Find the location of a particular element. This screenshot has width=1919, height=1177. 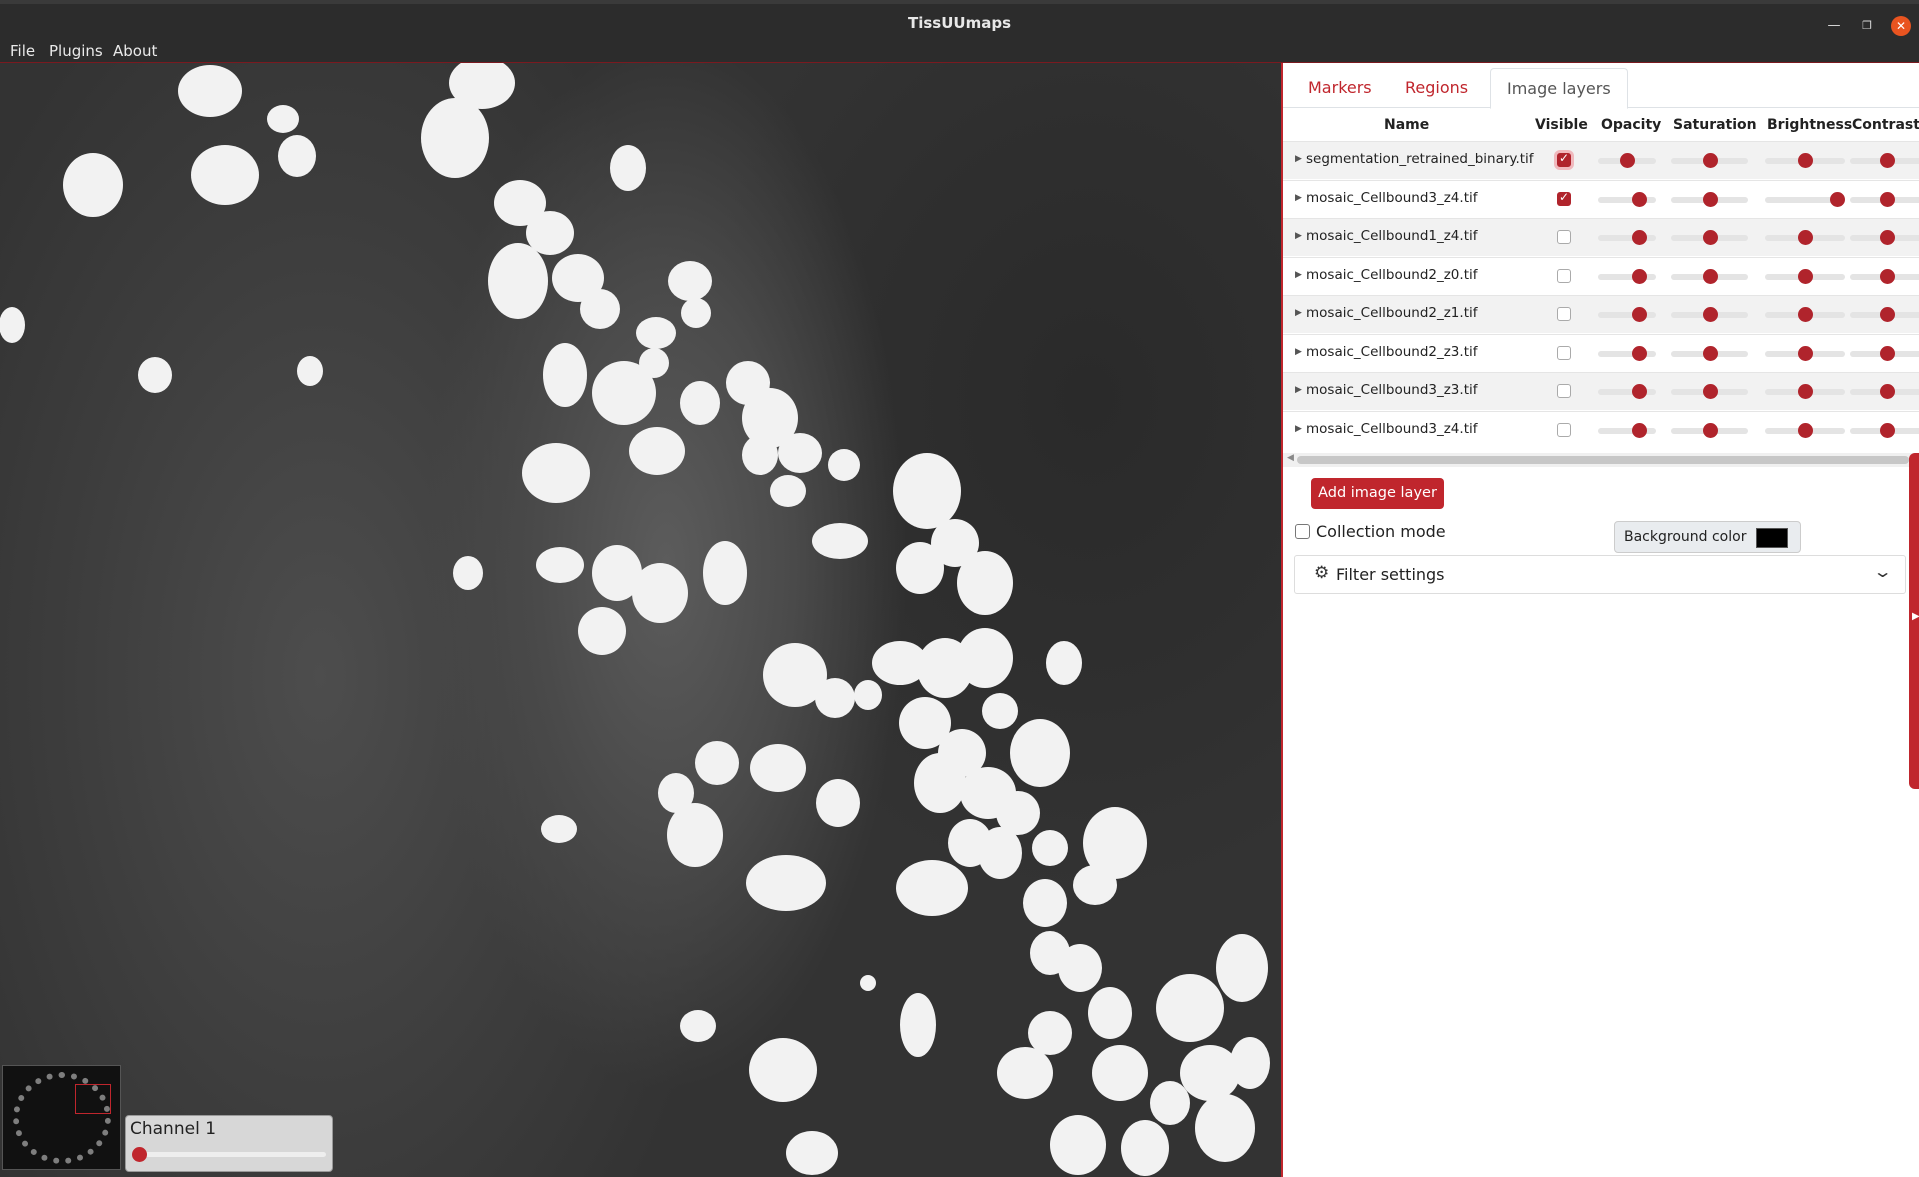

tab-regions: Regions is located at coordinates (1436, 88).